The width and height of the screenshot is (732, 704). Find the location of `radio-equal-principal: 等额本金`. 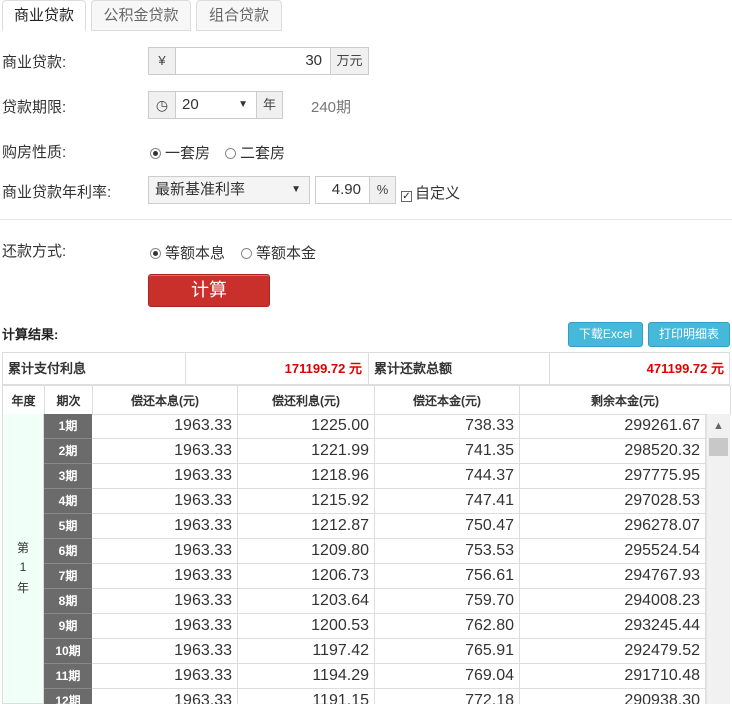

radio-equal-principal: 等额本金 is located at coordinates (278, 252).